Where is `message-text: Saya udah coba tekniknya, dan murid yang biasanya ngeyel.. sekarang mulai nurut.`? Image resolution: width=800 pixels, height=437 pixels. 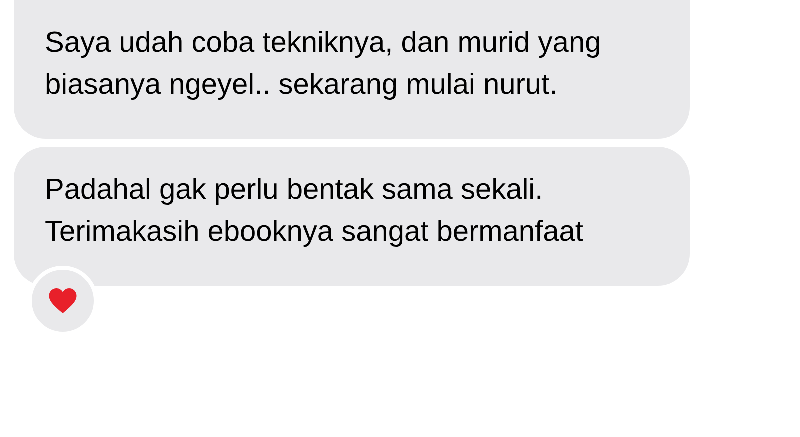 message-text: Saya udah coba tekniknya, dan murid yang biasanya ngeyel.. sekarang mulai nurut. is located at coordinates (323, 64).